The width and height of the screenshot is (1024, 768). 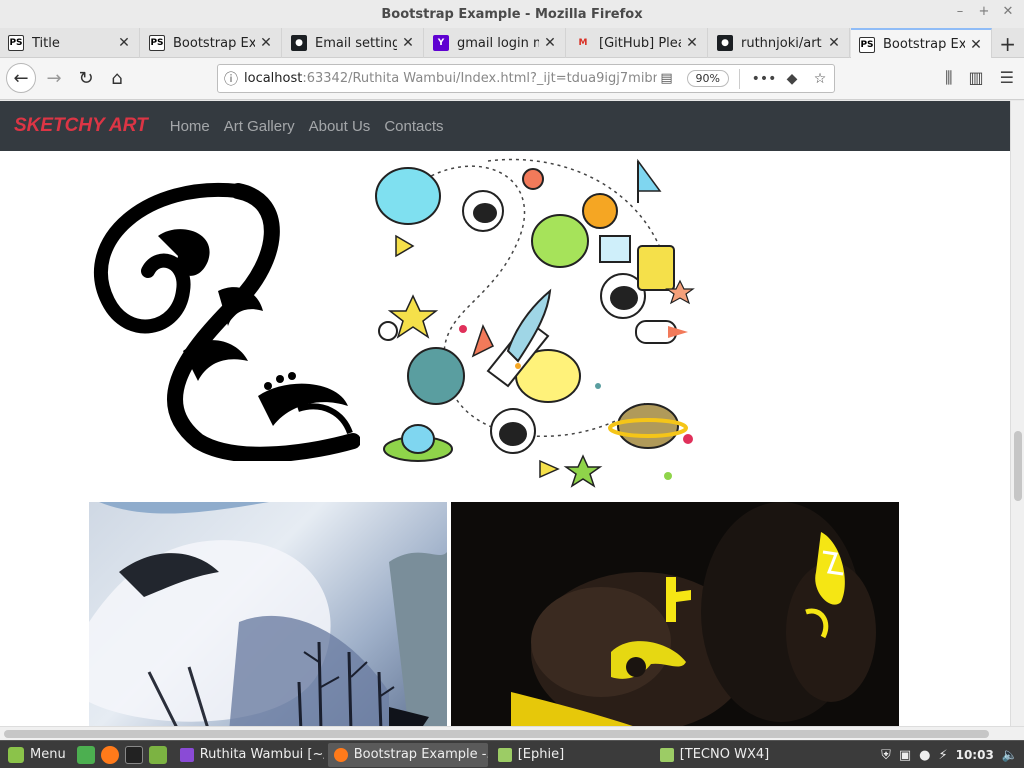 I want to click on clock: 10:03, so click(x=975, y=755).